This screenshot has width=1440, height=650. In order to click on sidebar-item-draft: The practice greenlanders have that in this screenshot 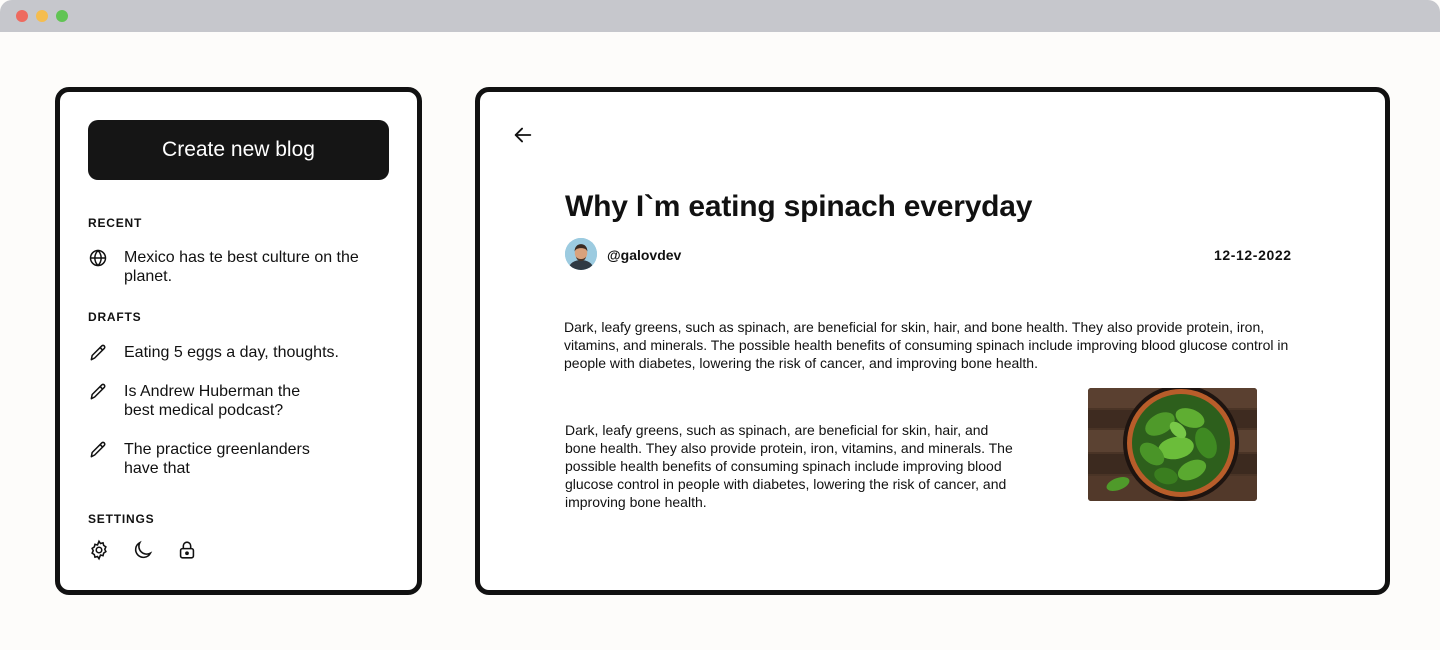, I will do `click(233, 459)`.